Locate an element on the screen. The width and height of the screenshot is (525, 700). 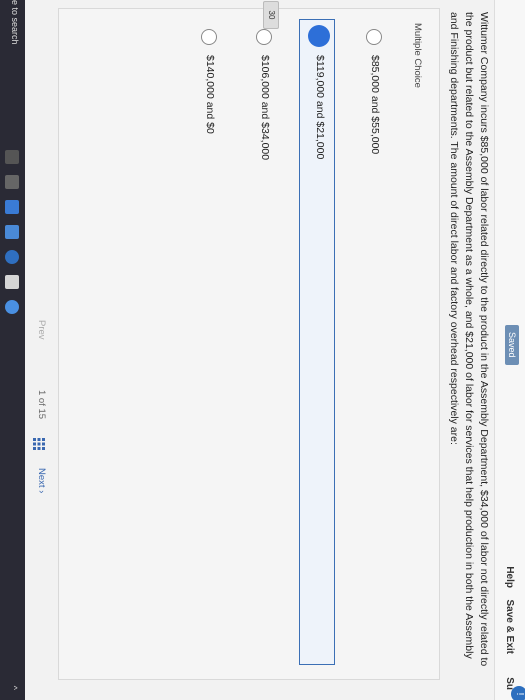
answer-option-label: $85,000 and $55,000 is located at coordinates (375, 105).